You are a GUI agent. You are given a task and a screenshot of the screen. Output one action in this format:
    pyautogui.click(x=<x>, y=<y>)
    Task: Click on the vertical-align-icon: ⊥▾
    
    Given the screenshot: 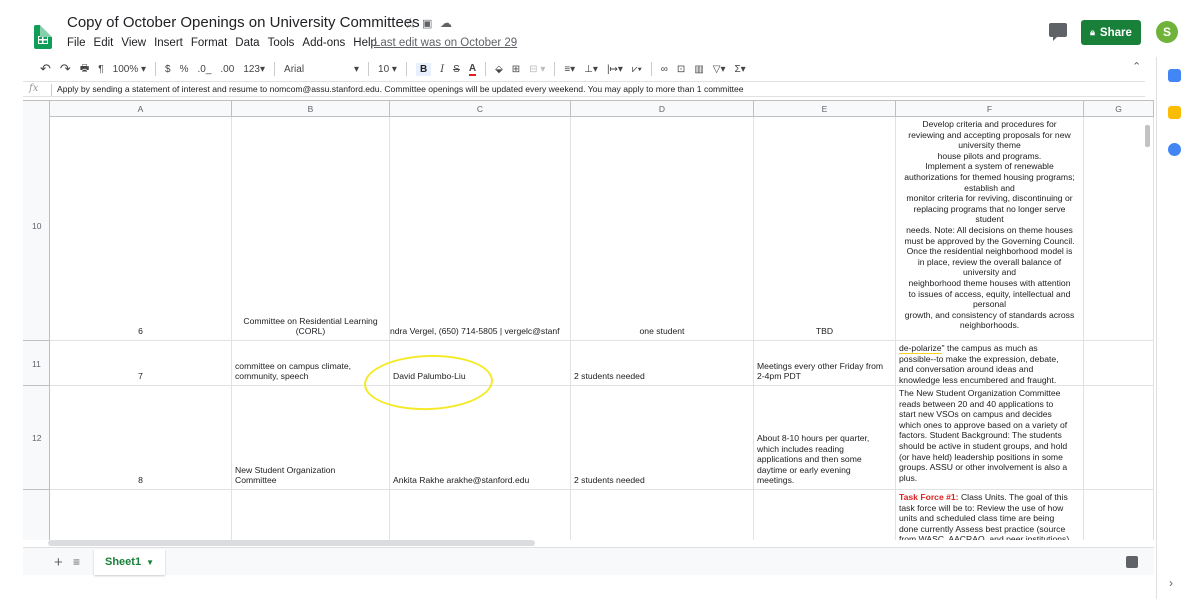 What is the action you would take?
    pyautogui.click(x=591, y=69)
    